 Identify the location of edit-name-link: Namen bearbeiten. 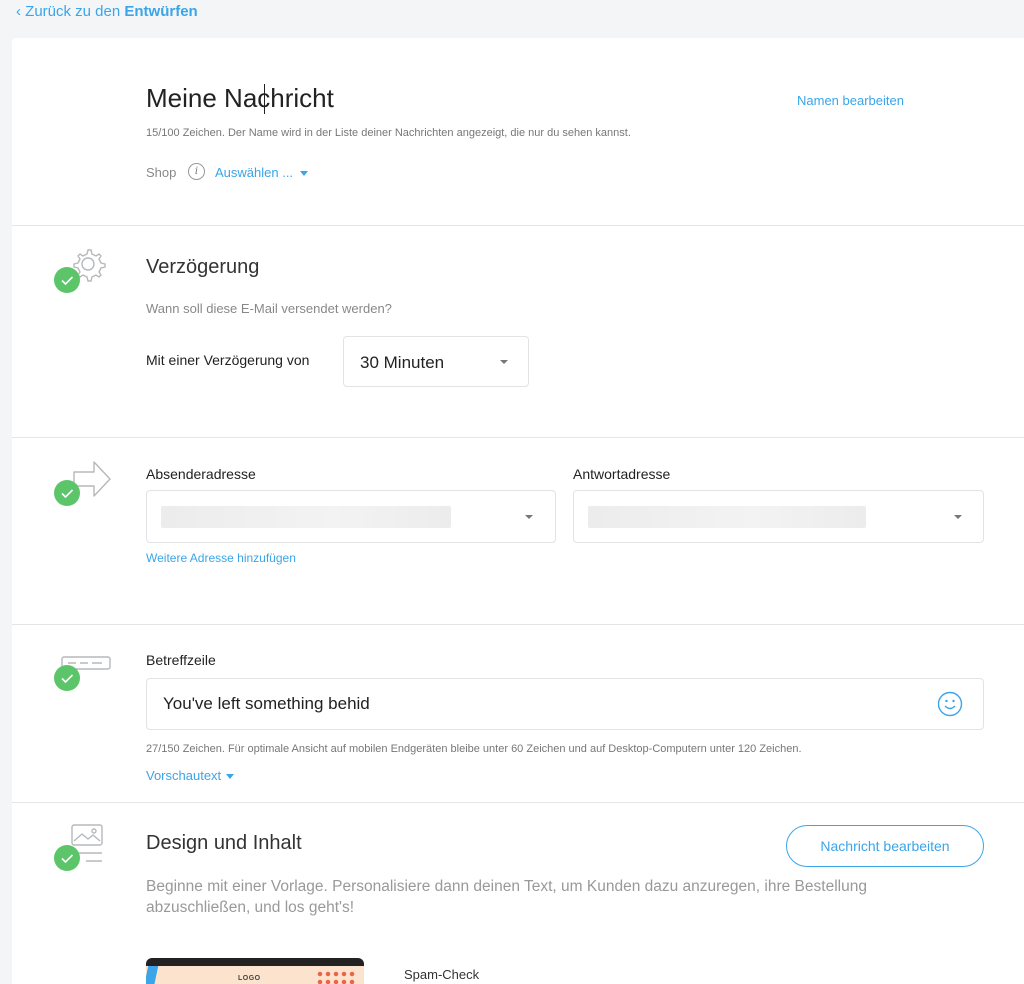
(850, 100).